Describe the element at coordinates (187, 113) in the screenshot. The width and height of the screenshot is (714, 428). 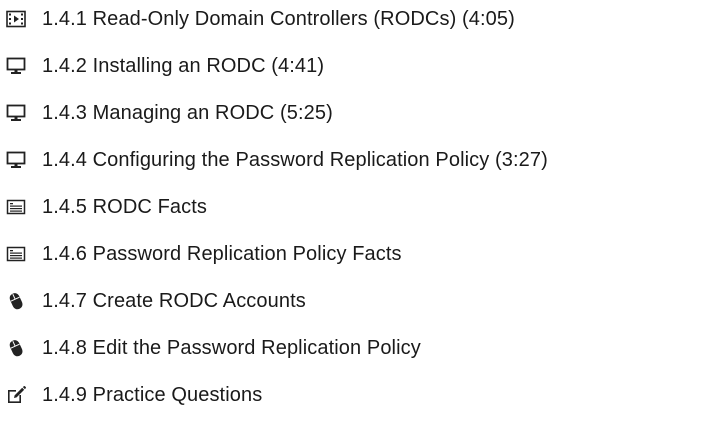
I see `lesson-label: 1.4.3 Managing an RODC (5:25)` at that location.